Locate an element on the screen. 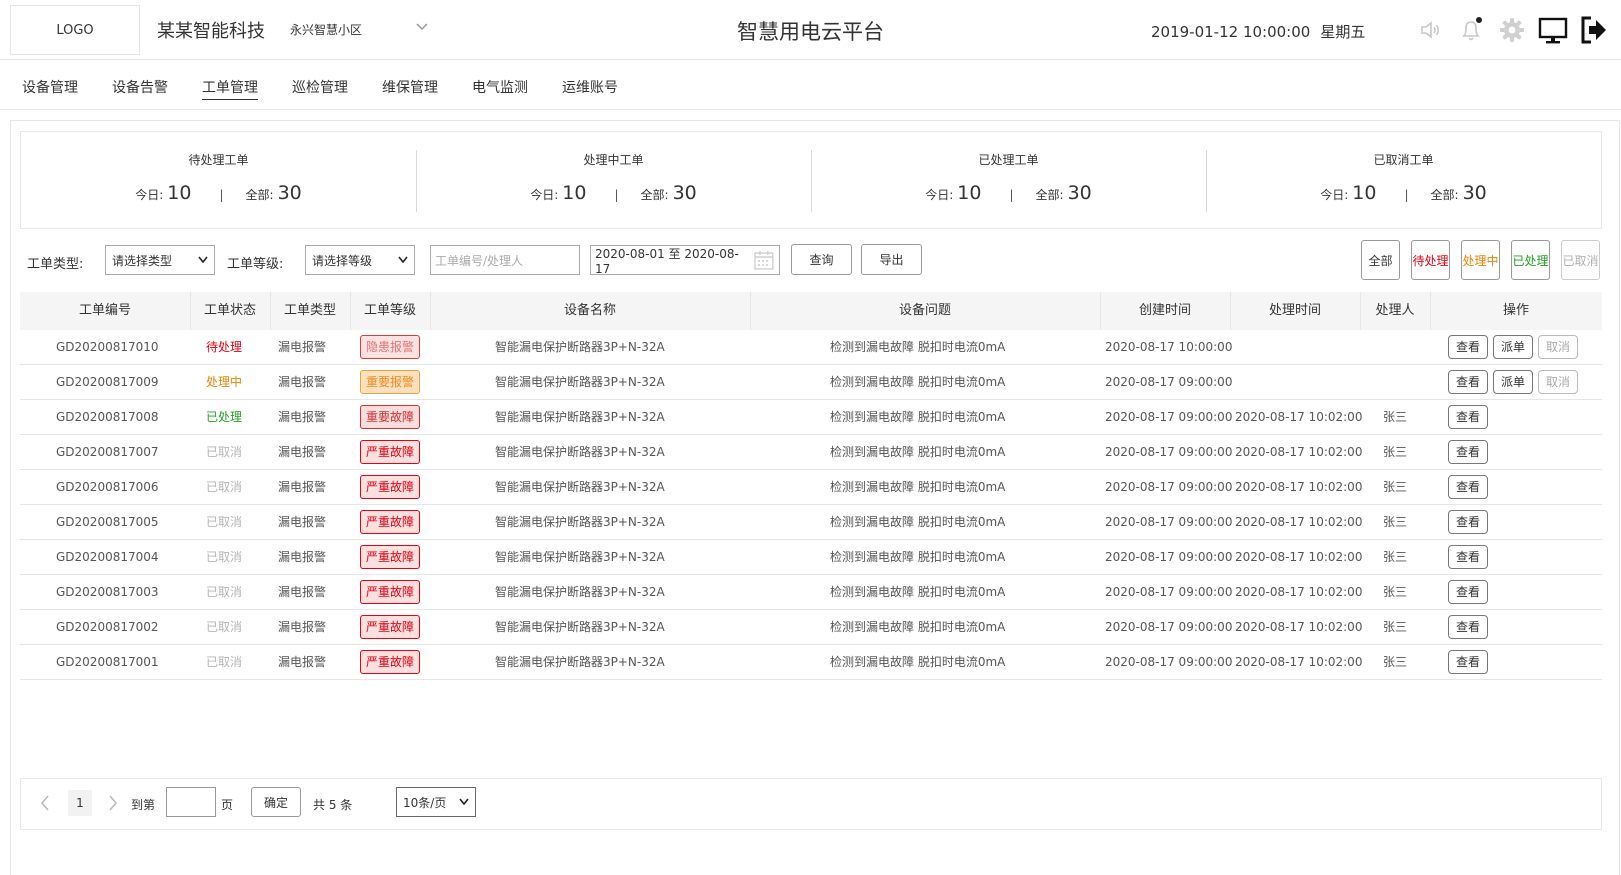 This screenshot has height=875, width=1621. filter-processed-button: 已处理 is located at coordinates (1530, 260).